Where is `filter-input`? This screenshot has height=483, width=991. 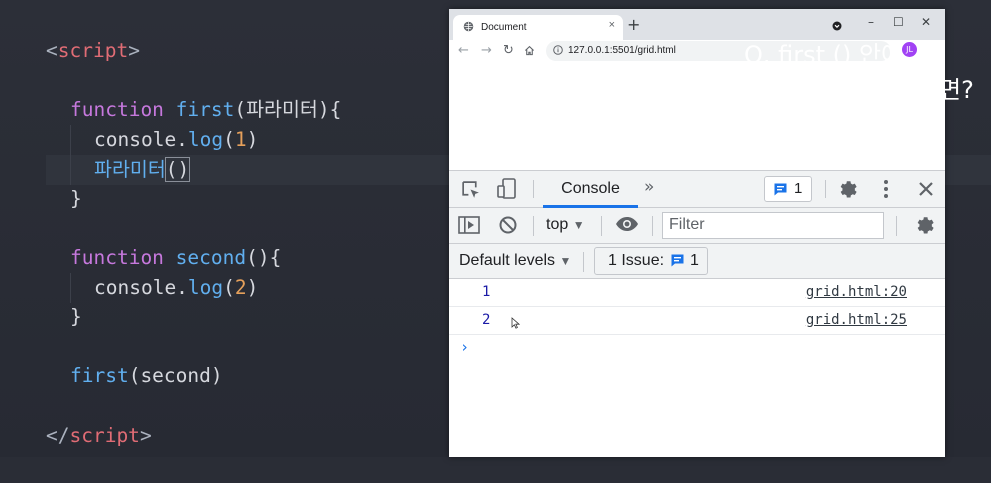 filter-input is located at coordinates (771, 224).